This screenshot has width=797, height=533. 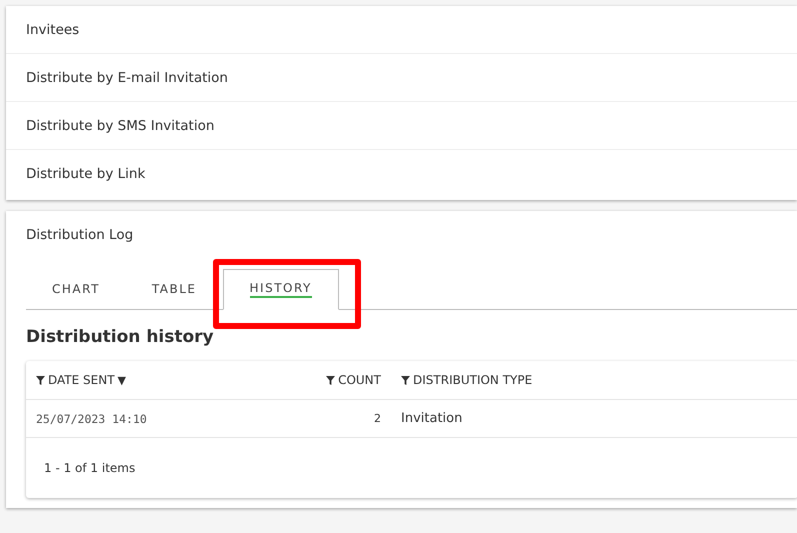 What do you see at coordinates (120, 338) in the screenshot?
I see `heading: Distribution history` at bounding box center [120, 338].